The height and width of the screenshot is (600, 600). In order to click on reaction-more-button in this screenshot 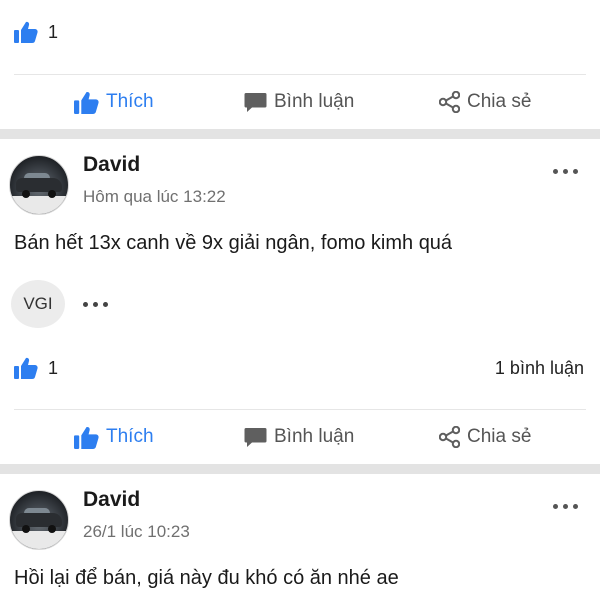, I will do `click(95, 304)`.